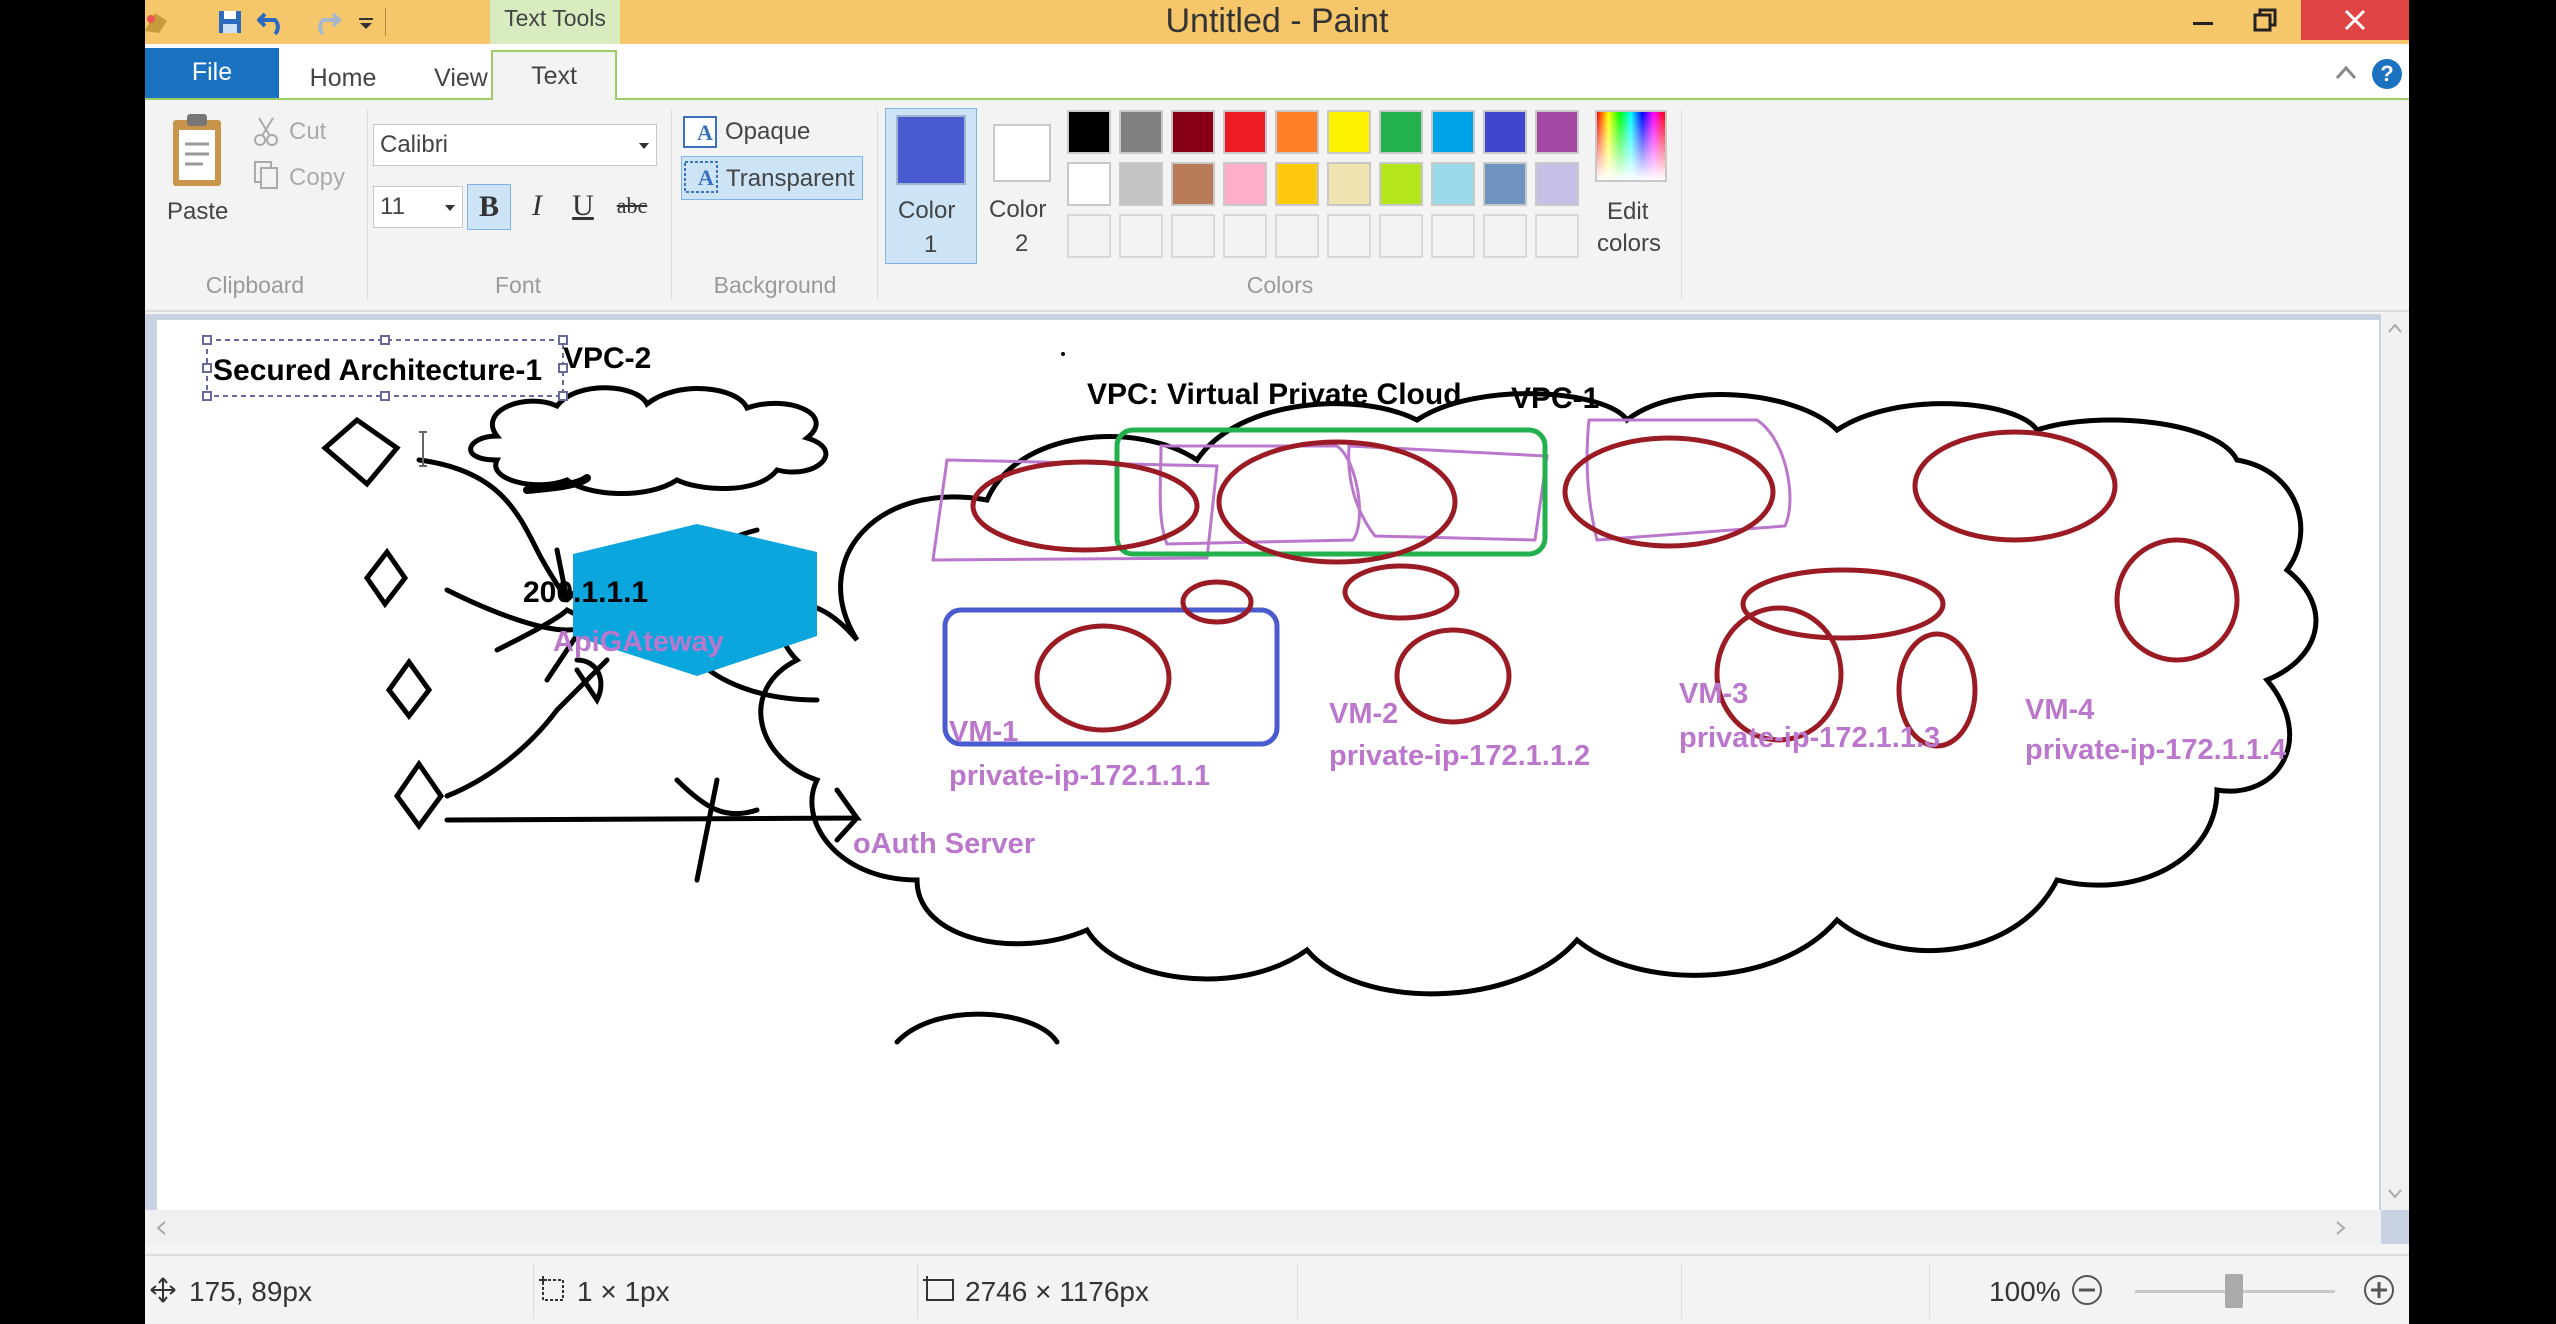 The image size is (2556, 1324). Describe the element at coordinates (2156, 750) in the screenshot. I see `vm4-ip-label: private-ip-172.1.1.4` at that location.